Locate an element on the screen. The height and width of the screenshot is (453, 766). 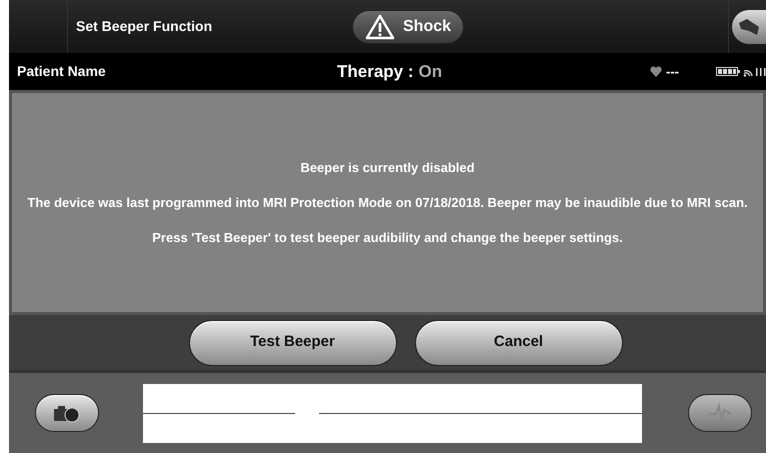
heart-icon is located at coordinates (656, 71).